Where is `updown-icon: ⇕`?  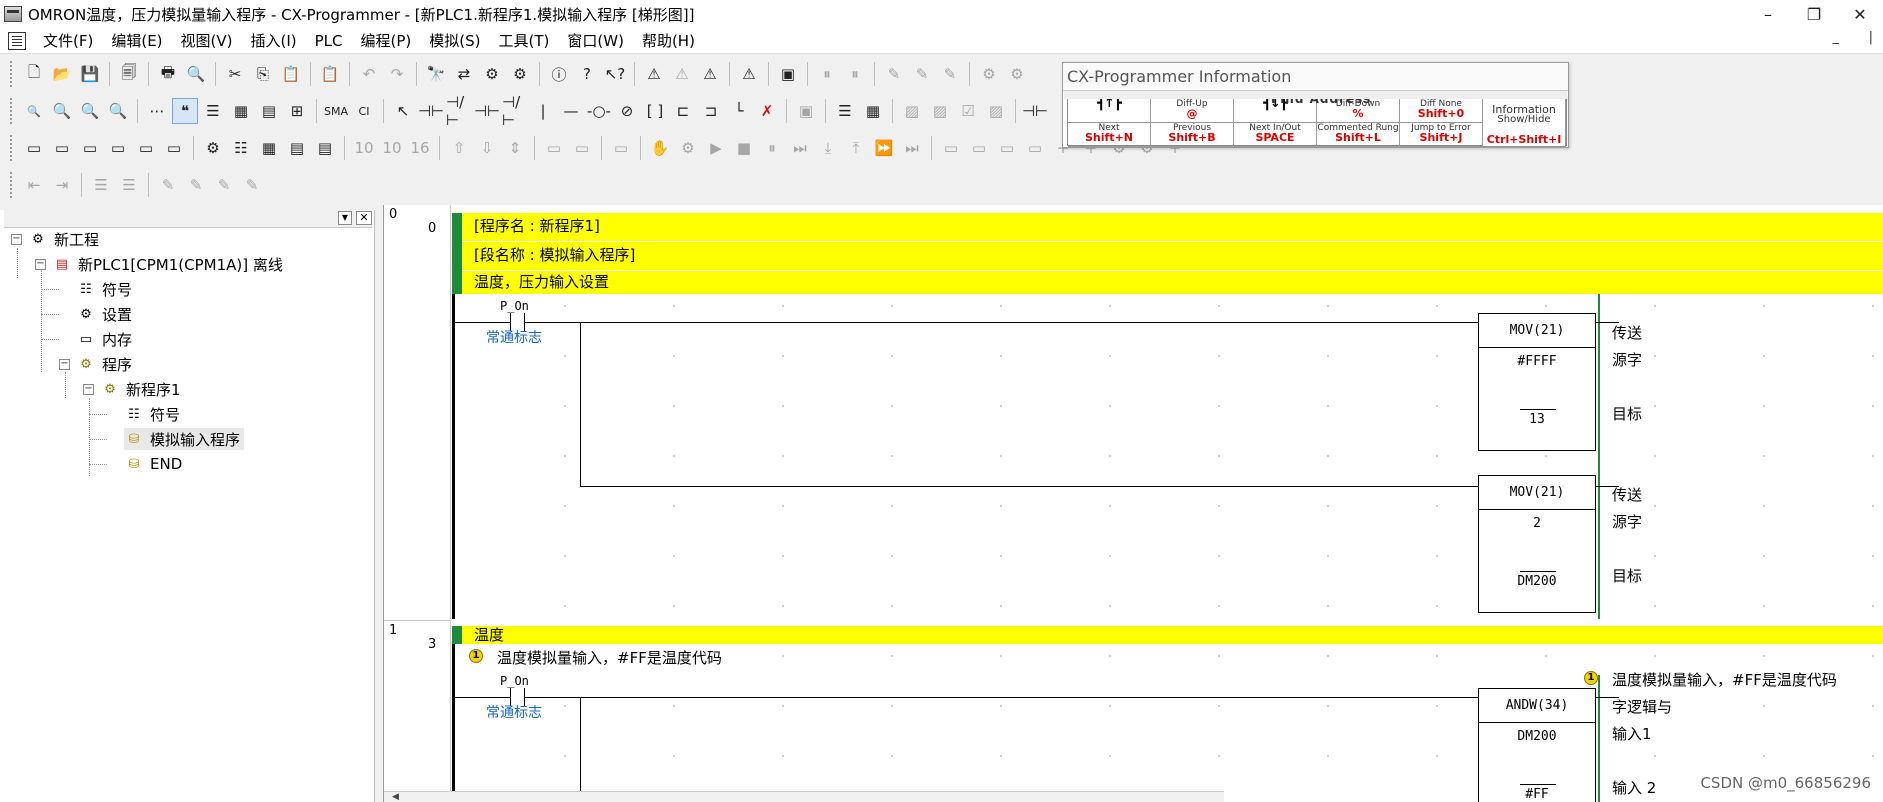 updown-icon: ⇕ is located at coordinates (515, 148).